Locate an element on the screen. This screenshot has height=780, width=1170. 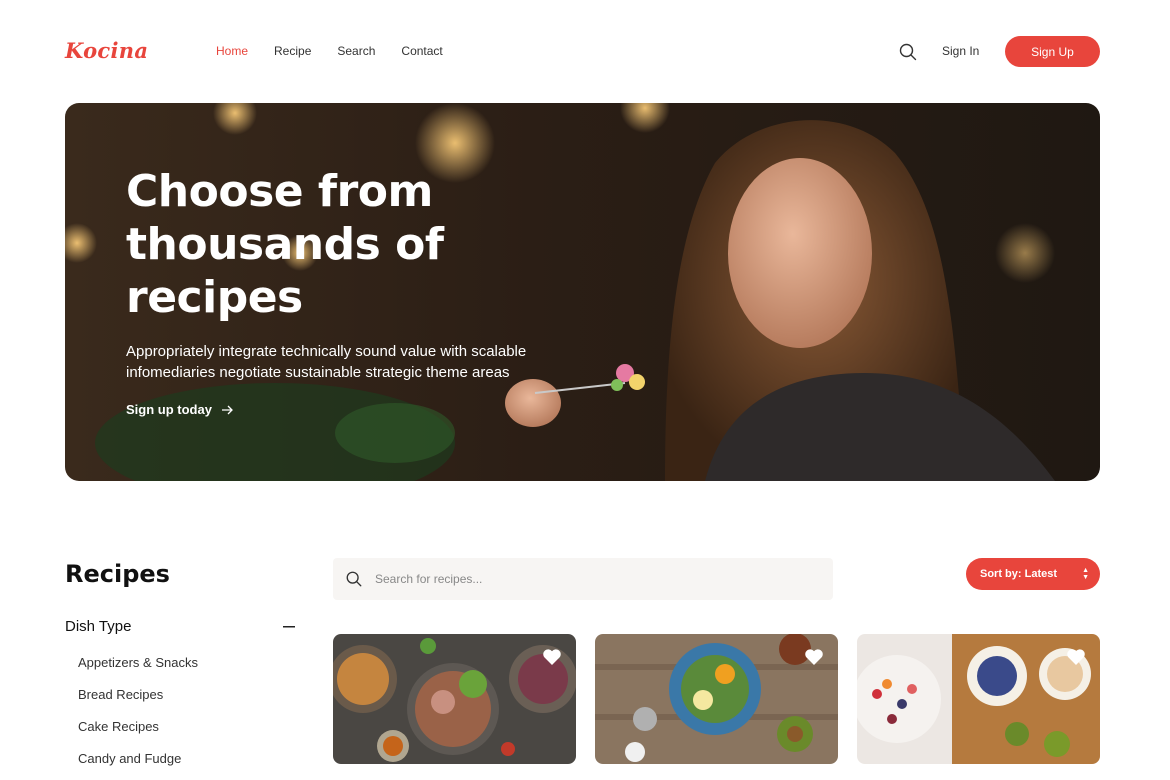
sort-label: Sort by: Latest is located at coordinates (1019, 574).